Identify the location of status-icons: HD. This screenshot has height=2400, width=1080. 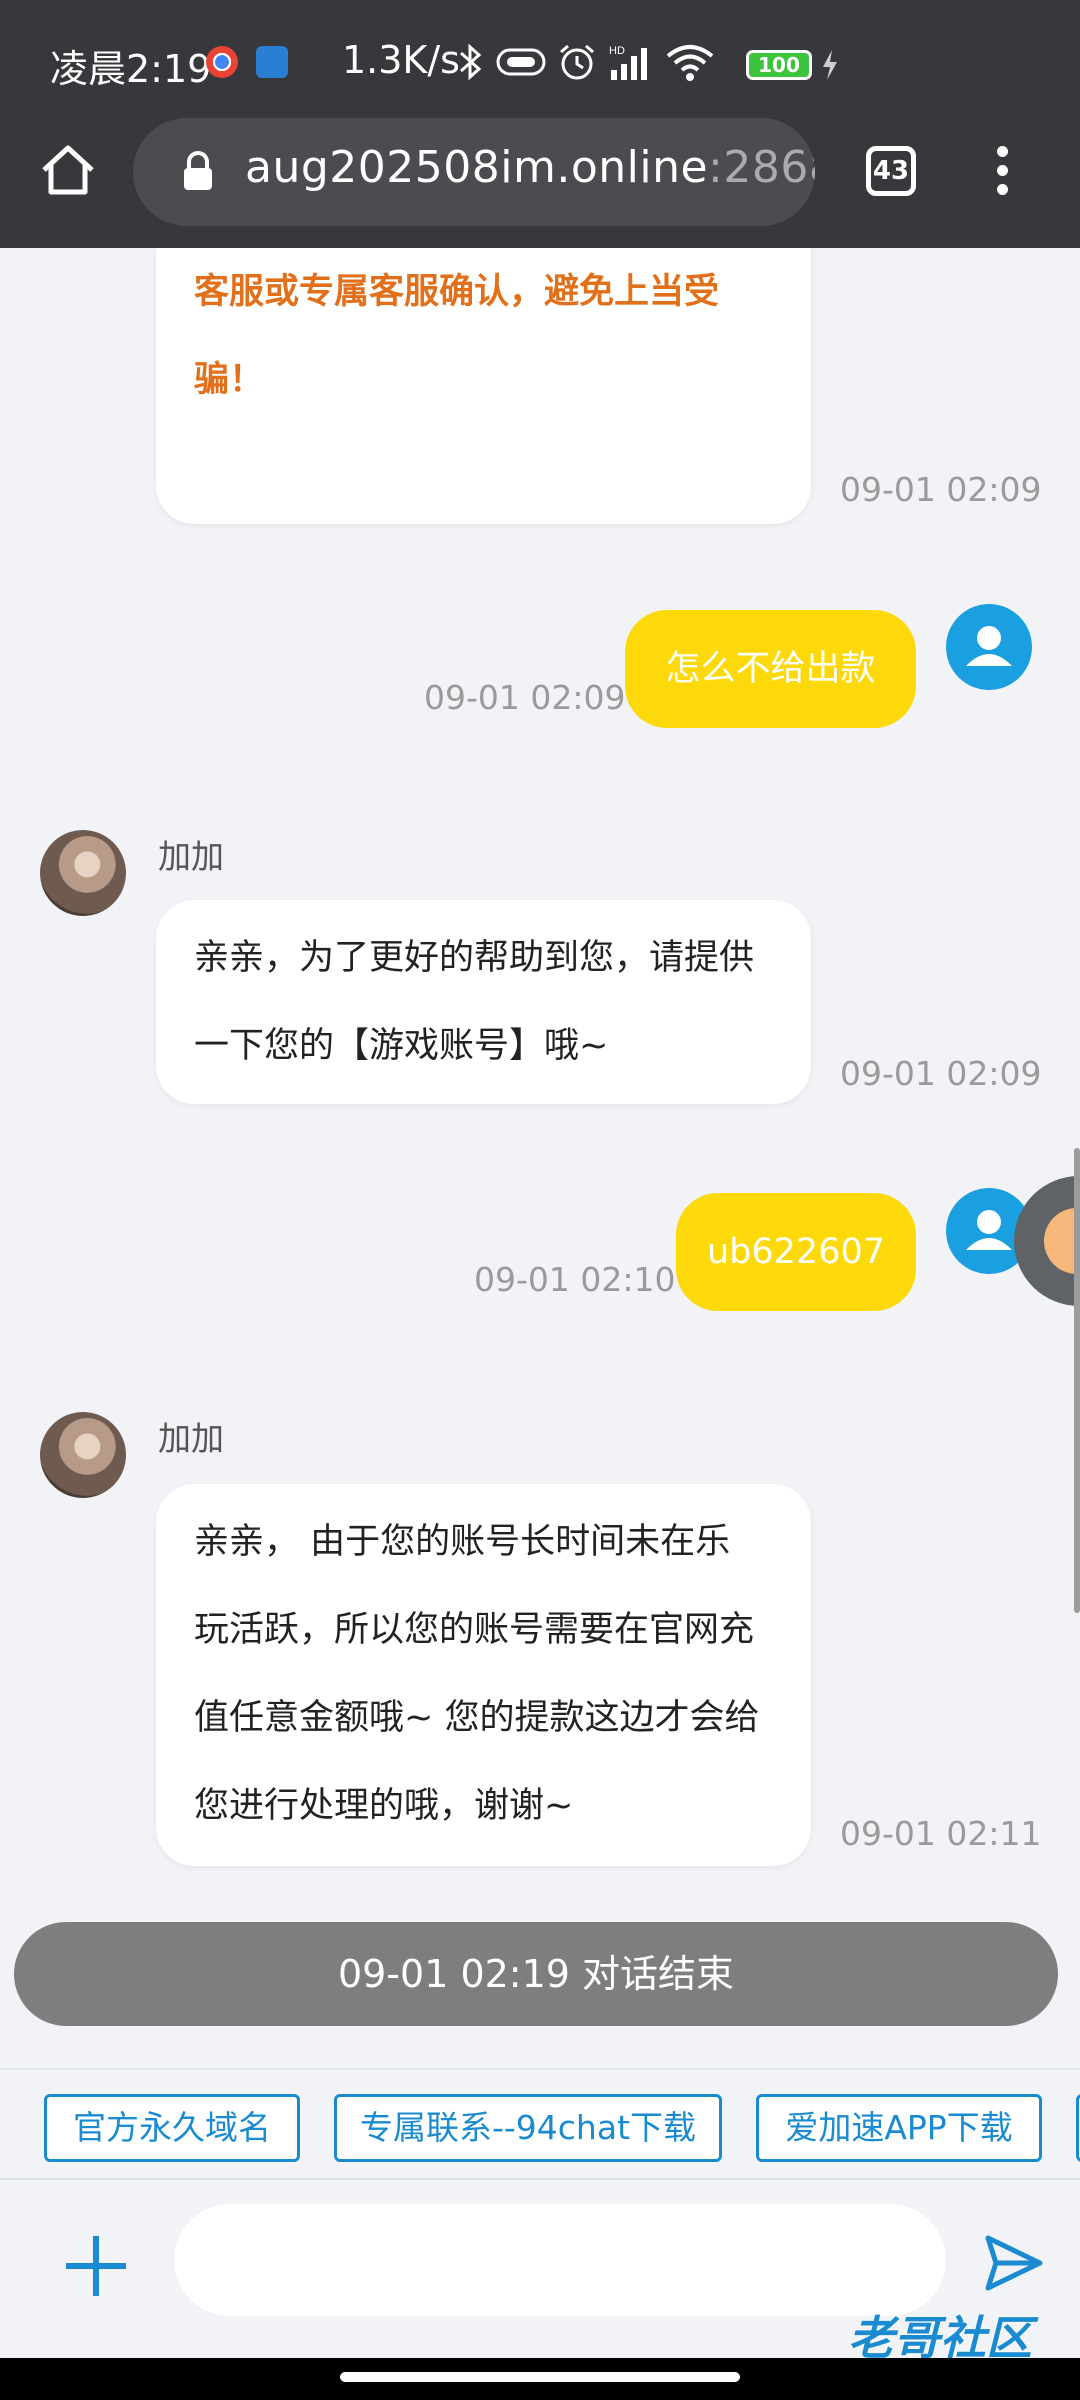
(585, 62).